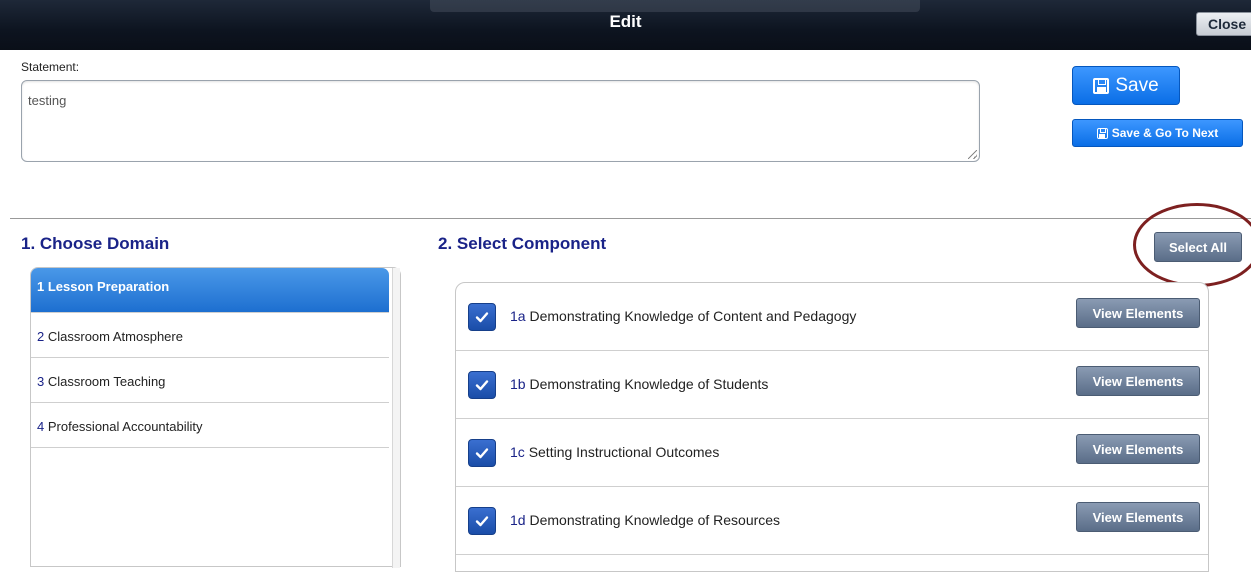  I want to click on resize-grip-icon, so click(972, 154).